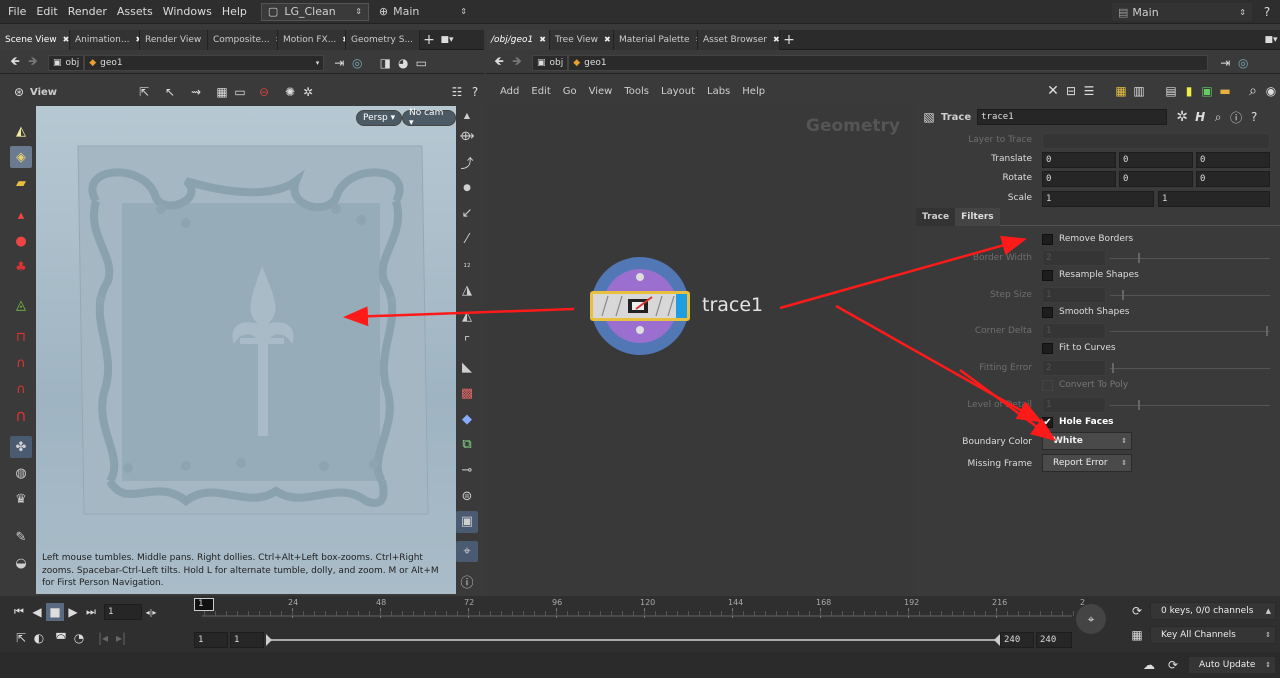 The height and width of the screenshot is (678, 1280). What do you see at coordinates (264, 92) in the screenshot?
I see `safe-area-icon: ⊖` at bounding box center [264, 92].